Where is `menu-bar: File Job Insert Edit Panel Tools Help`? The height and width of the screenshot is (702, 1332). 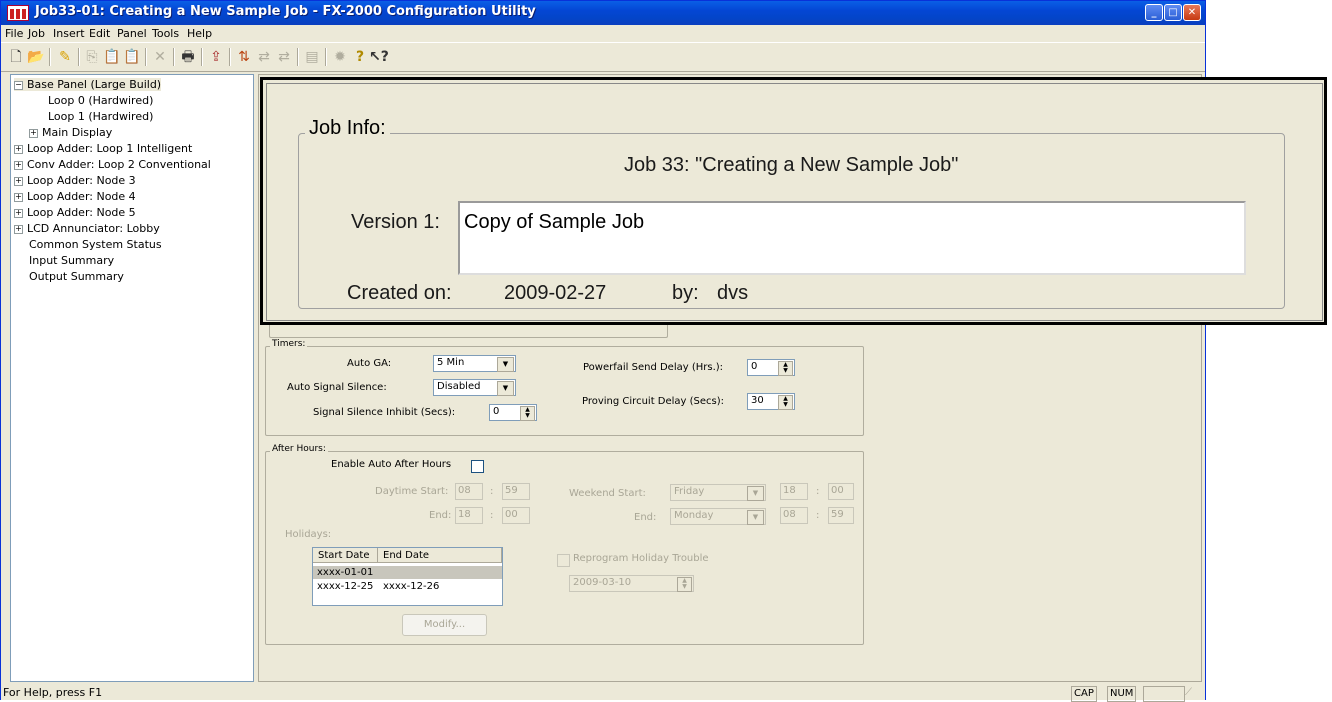
menu-bar: File Job Insert Edit Panel Tools Help is located at coordinates (603, 33).